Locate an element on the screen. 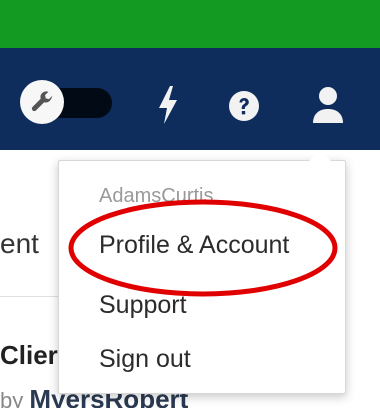 The image size is (380, 408). tools-toggle is located at coordinates (67, 102).